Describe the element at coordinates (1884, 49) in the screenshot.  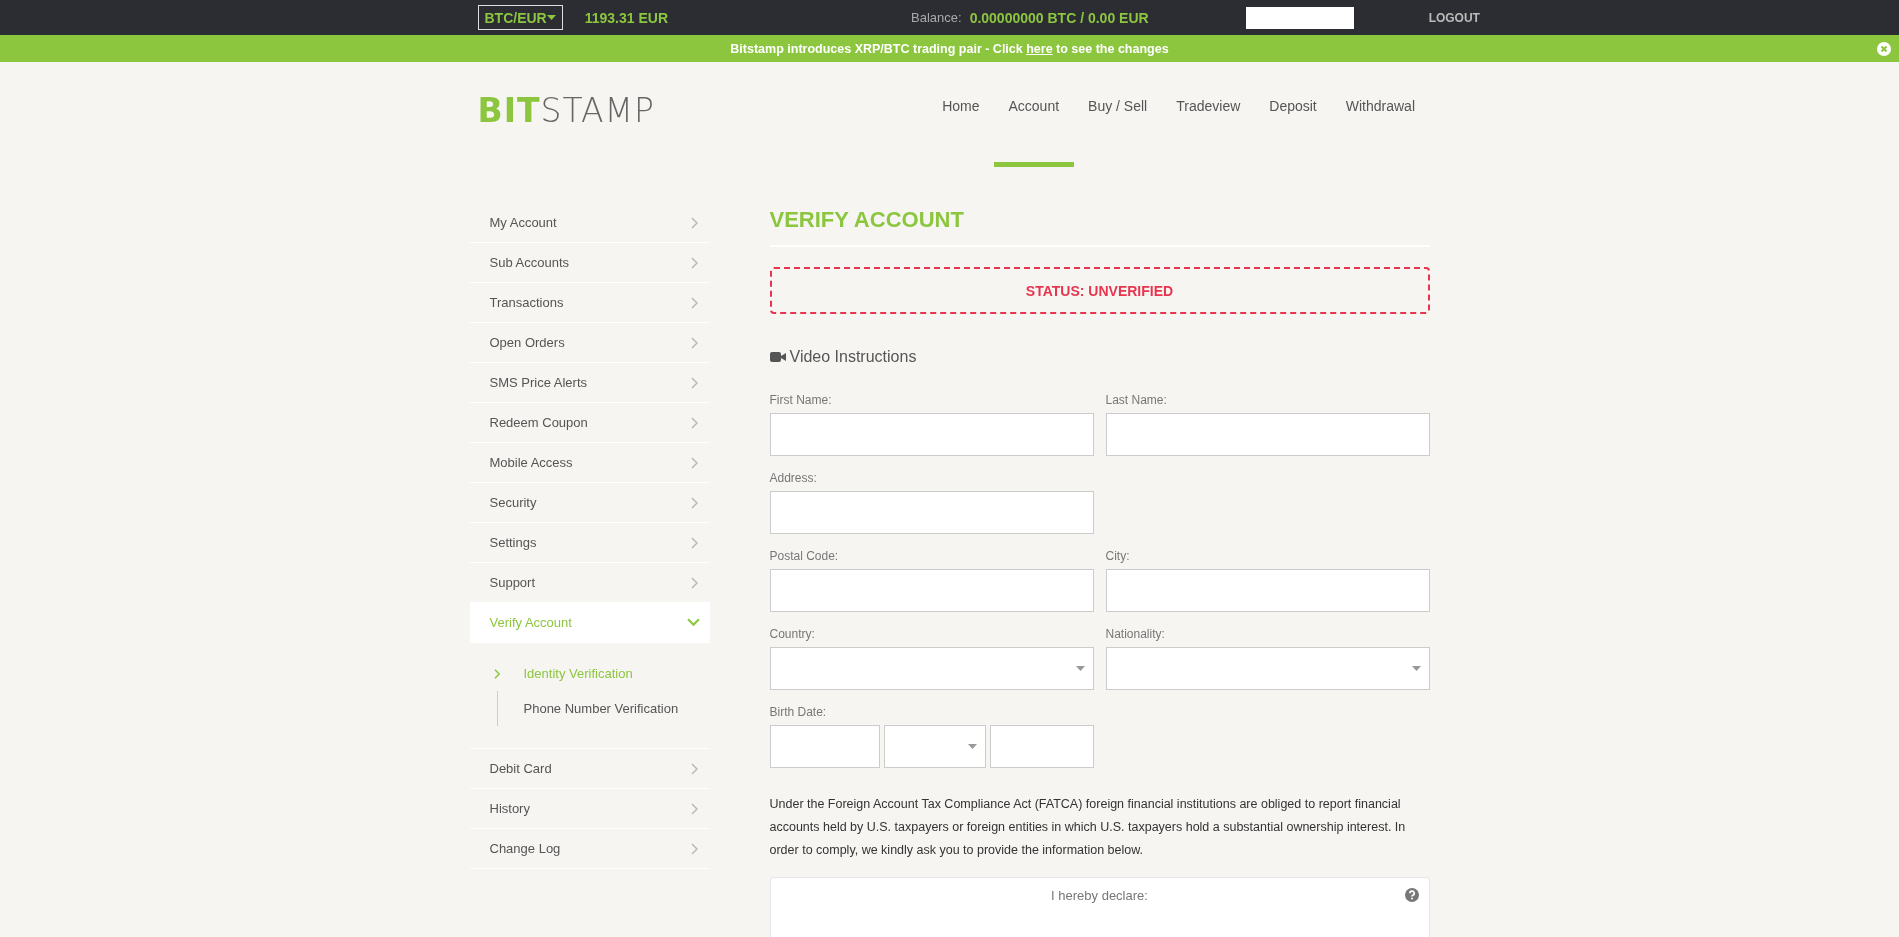
I see `close-icon` at that location.